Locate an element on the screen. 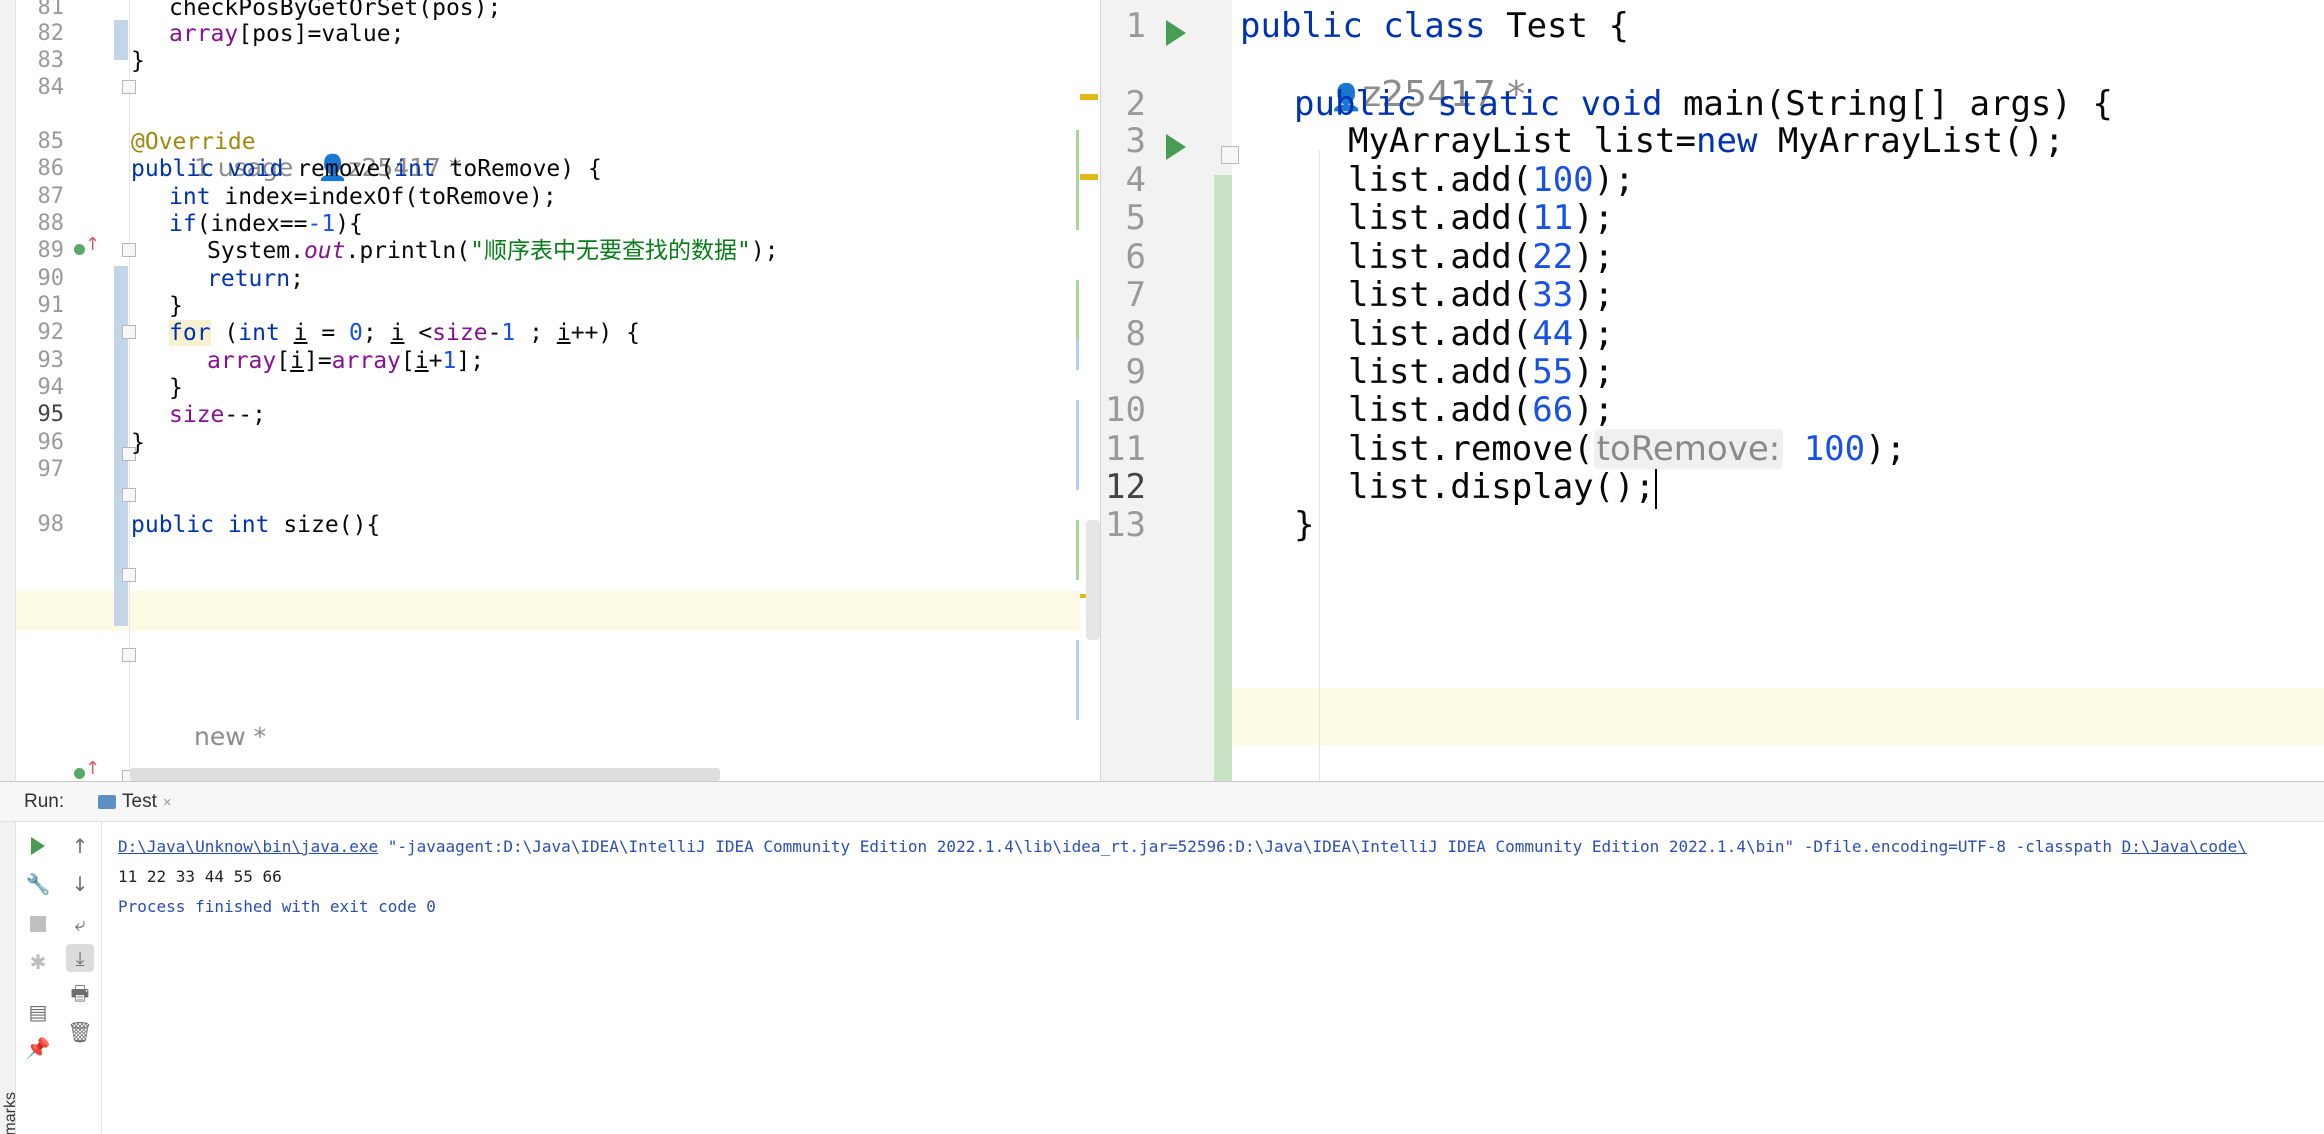 This screenshot has width=2324, height=1134. code-token: } is located at coordinates (1304, 525).